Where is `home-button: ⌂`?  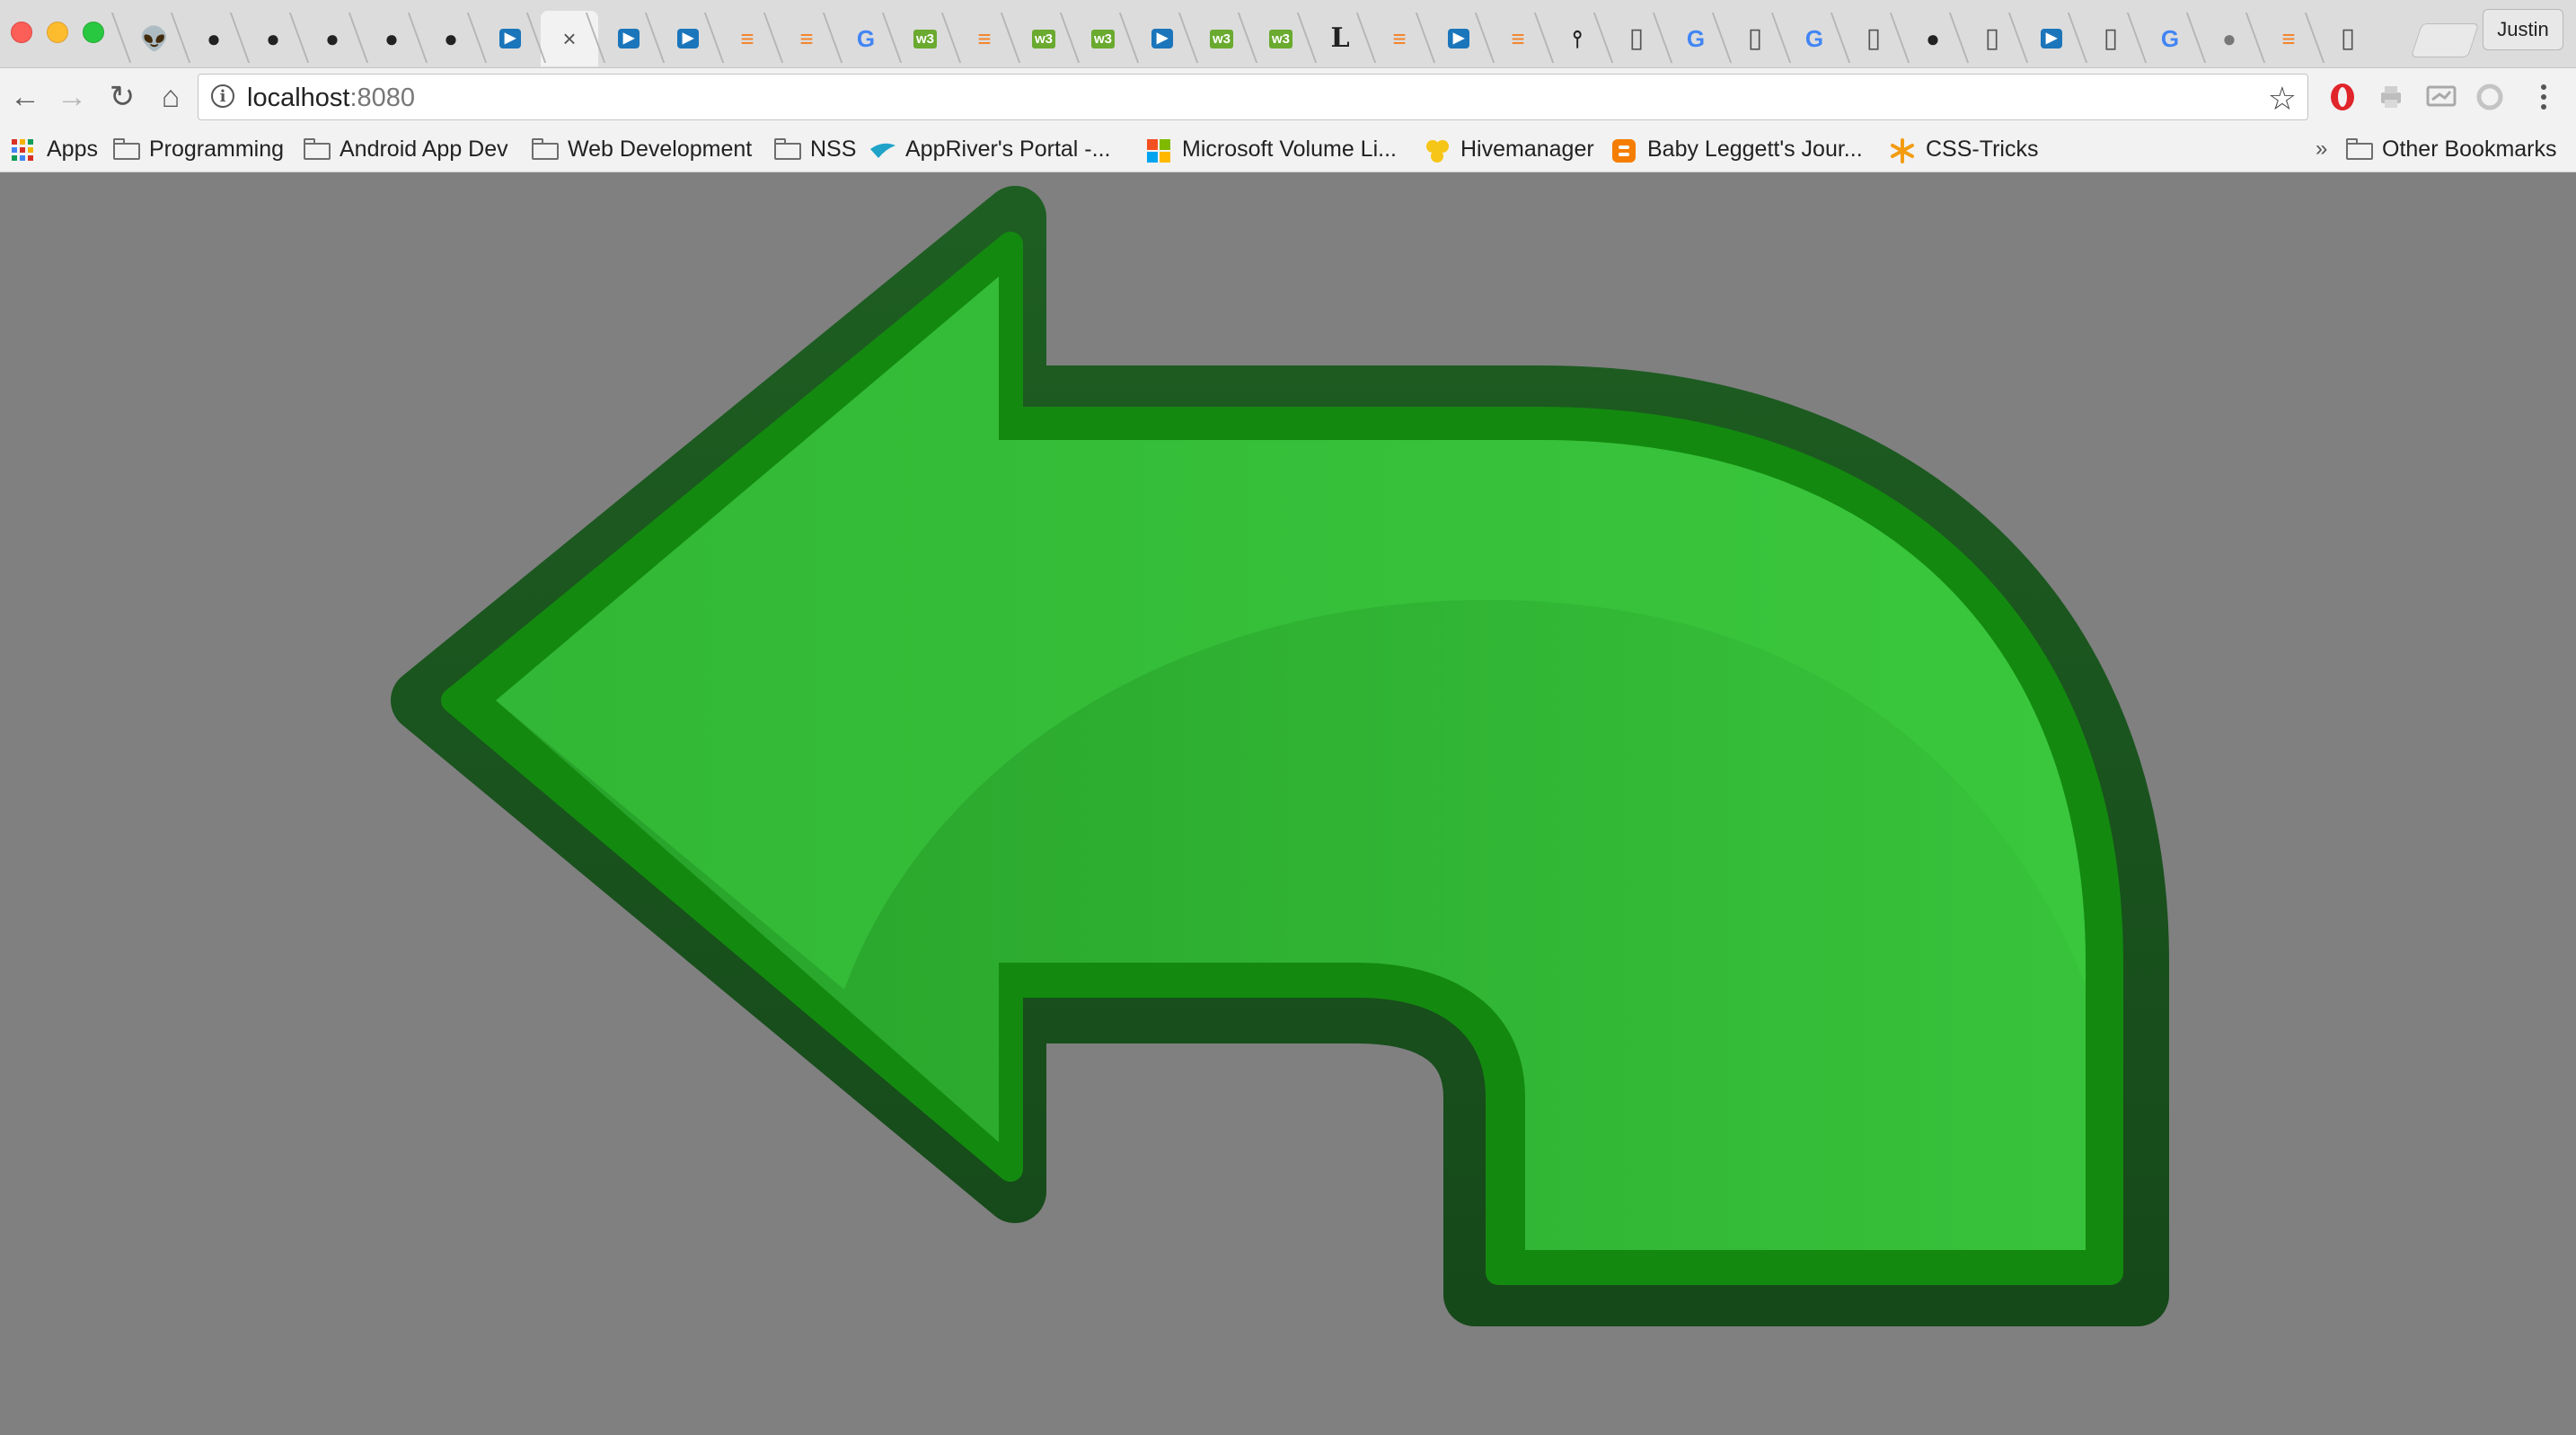 home-button: ⌂ is located at coordinates (170, 97).